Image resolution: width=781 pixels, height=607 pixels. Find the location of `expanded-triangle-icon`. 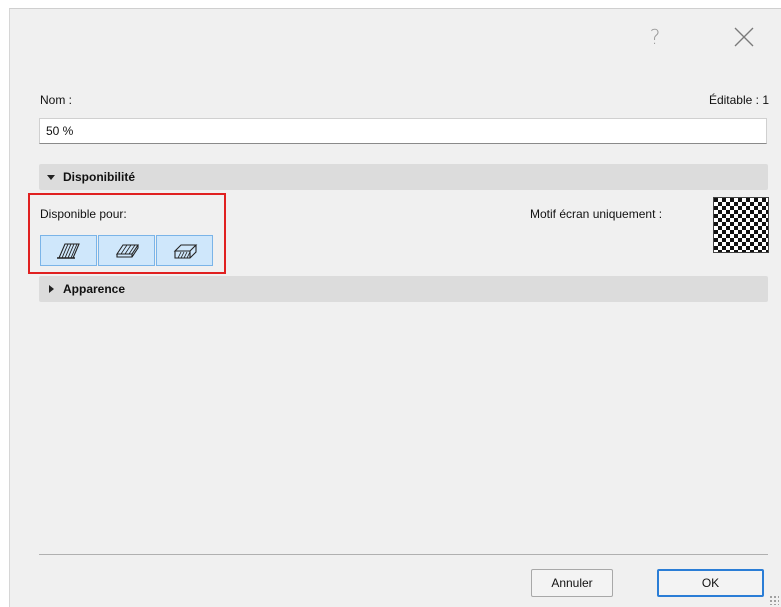

expanded-triangle-icon is located at coordinates (51, 177).